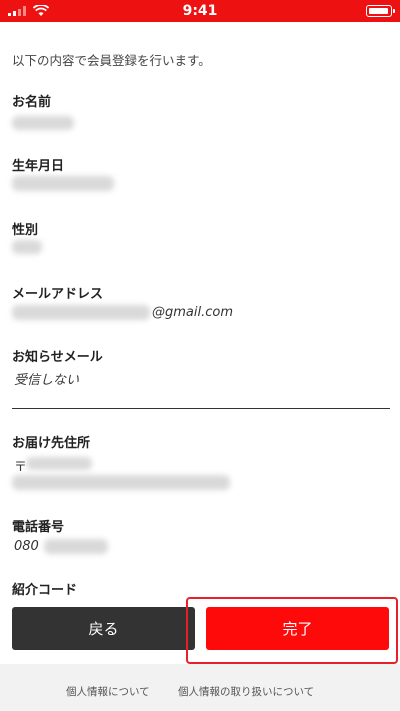  I want to click on footer: 個人情報について 個人情報の取り扱いについて, so click(200, 687).